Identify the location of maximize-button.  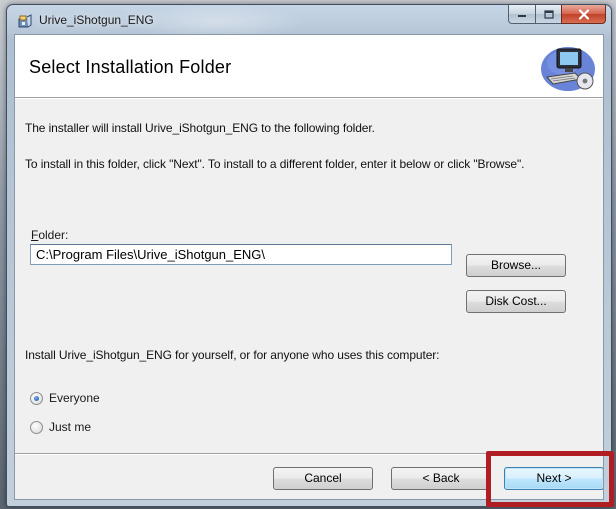
(548, 14).